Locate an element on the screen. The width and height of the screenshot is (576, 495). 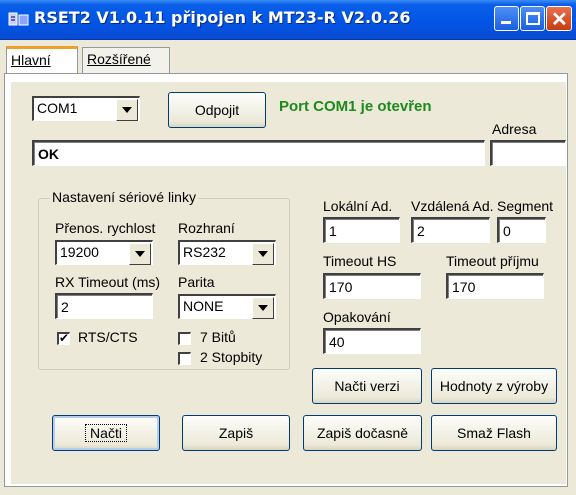
minimize-button is located at coordinates (506, 18).